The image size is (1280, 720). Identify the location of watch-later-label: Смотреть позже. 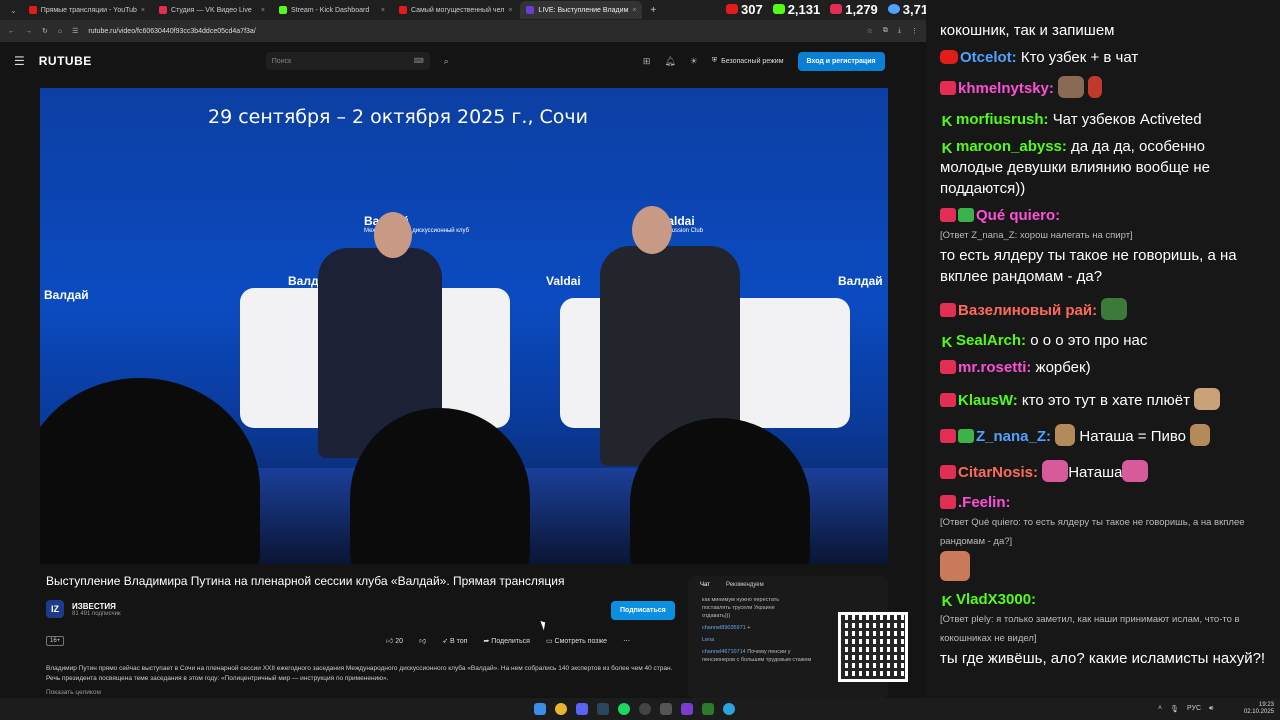
(581, 641).